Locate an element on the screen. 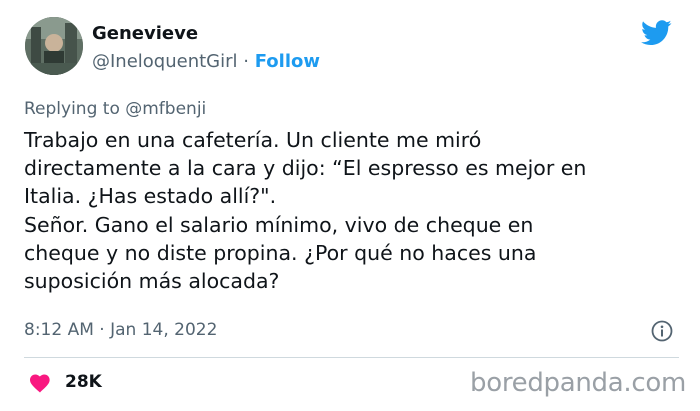 The width and height of the screenshot is (700, 411). avatar is located at coordinates (54, 46).